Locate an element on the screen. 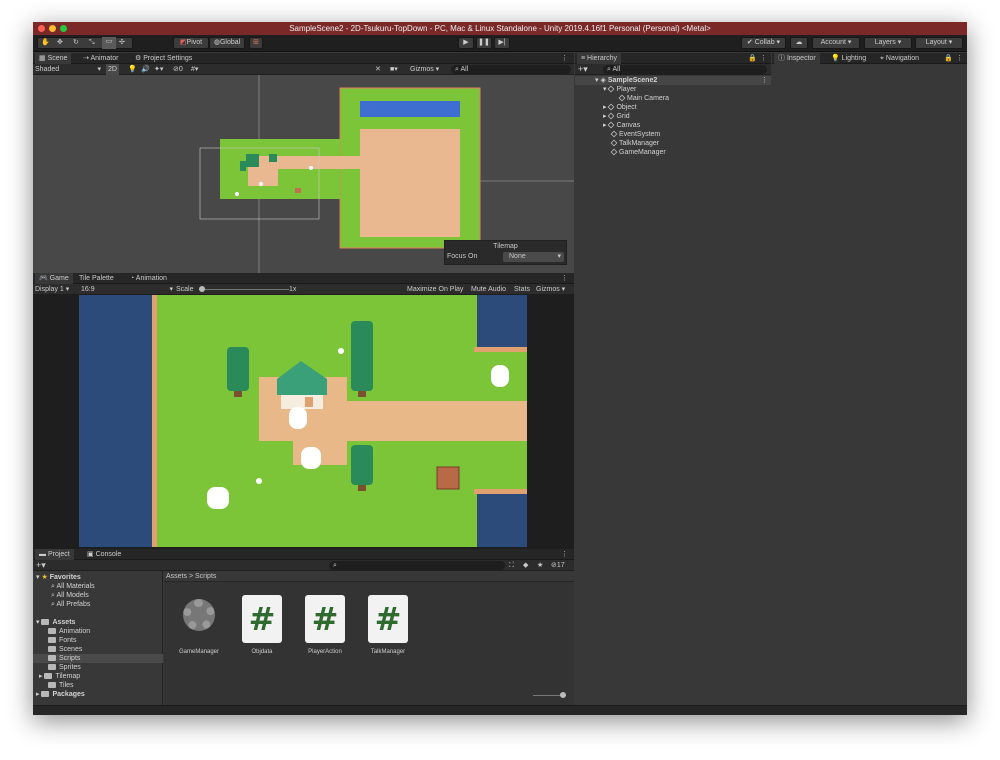 The width and height of the screenshot is (1000, 760). hidden-packages-toggle: ⊘17 is located at coordinates (558, 565).